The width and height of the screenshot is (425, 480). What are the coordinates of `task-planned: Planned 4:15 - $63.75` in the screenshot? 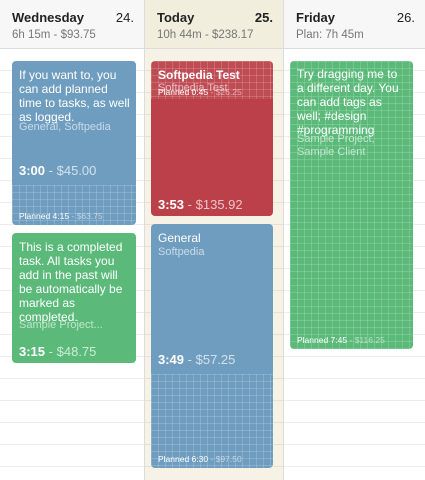 It's located at (61, 216).